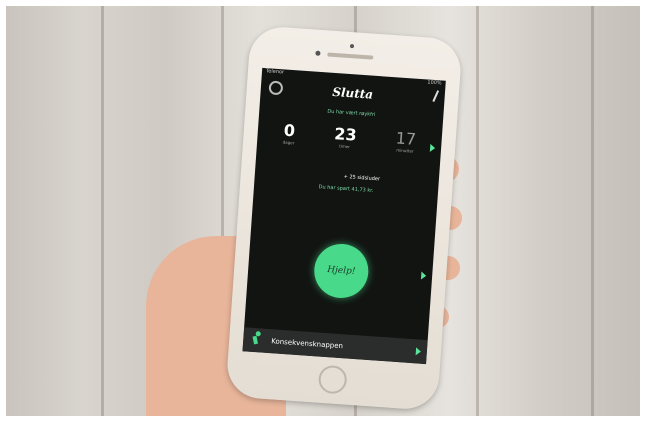  I want to click on stat-days: 0 dager, so click(288, 141).